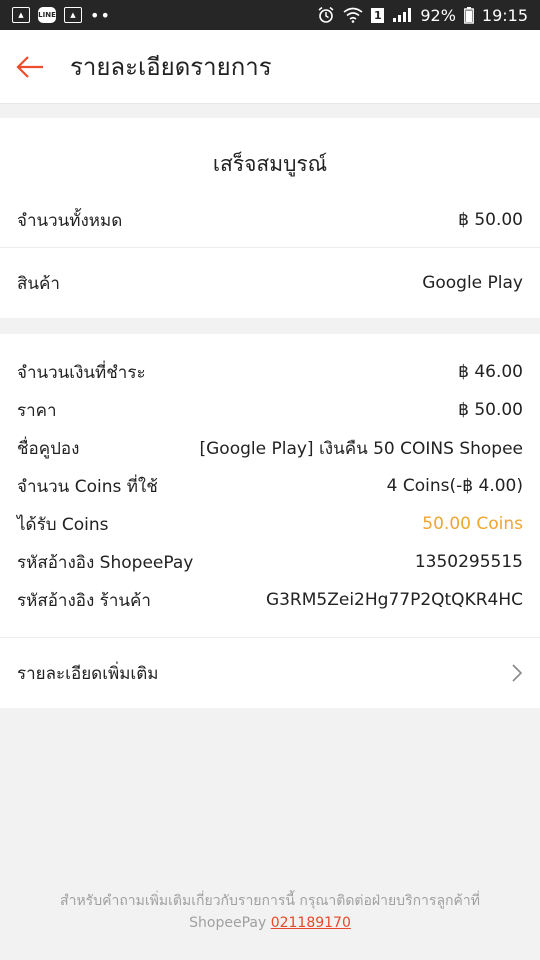 The height and width of the screenshot is (960, 540). What do you see at coordinates (84, 600) in the screenshot?
I see `detail-label: รหัสอ้างอิง ร้านค้า` at bounding box center [84, 600].